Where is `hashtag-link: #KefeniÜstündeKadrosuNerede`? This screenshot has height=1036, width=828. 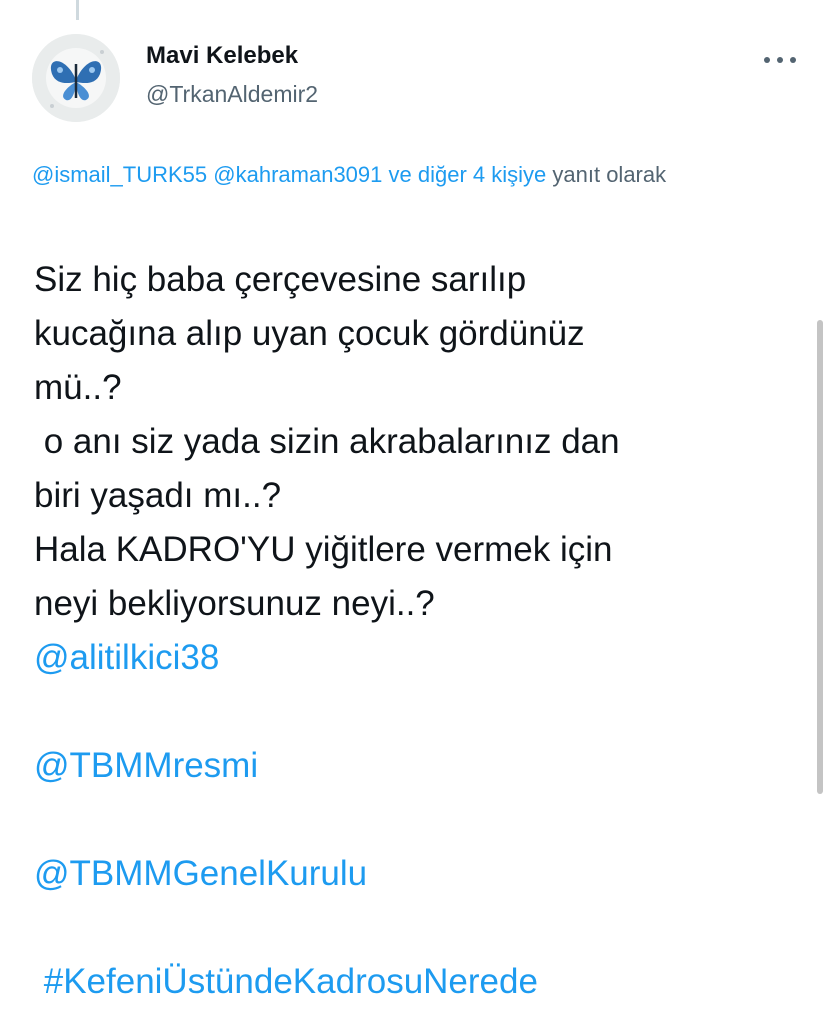
hashtag-link: #KefeniÜstündeKadrosuNerede is located at coordinates (424, 982).